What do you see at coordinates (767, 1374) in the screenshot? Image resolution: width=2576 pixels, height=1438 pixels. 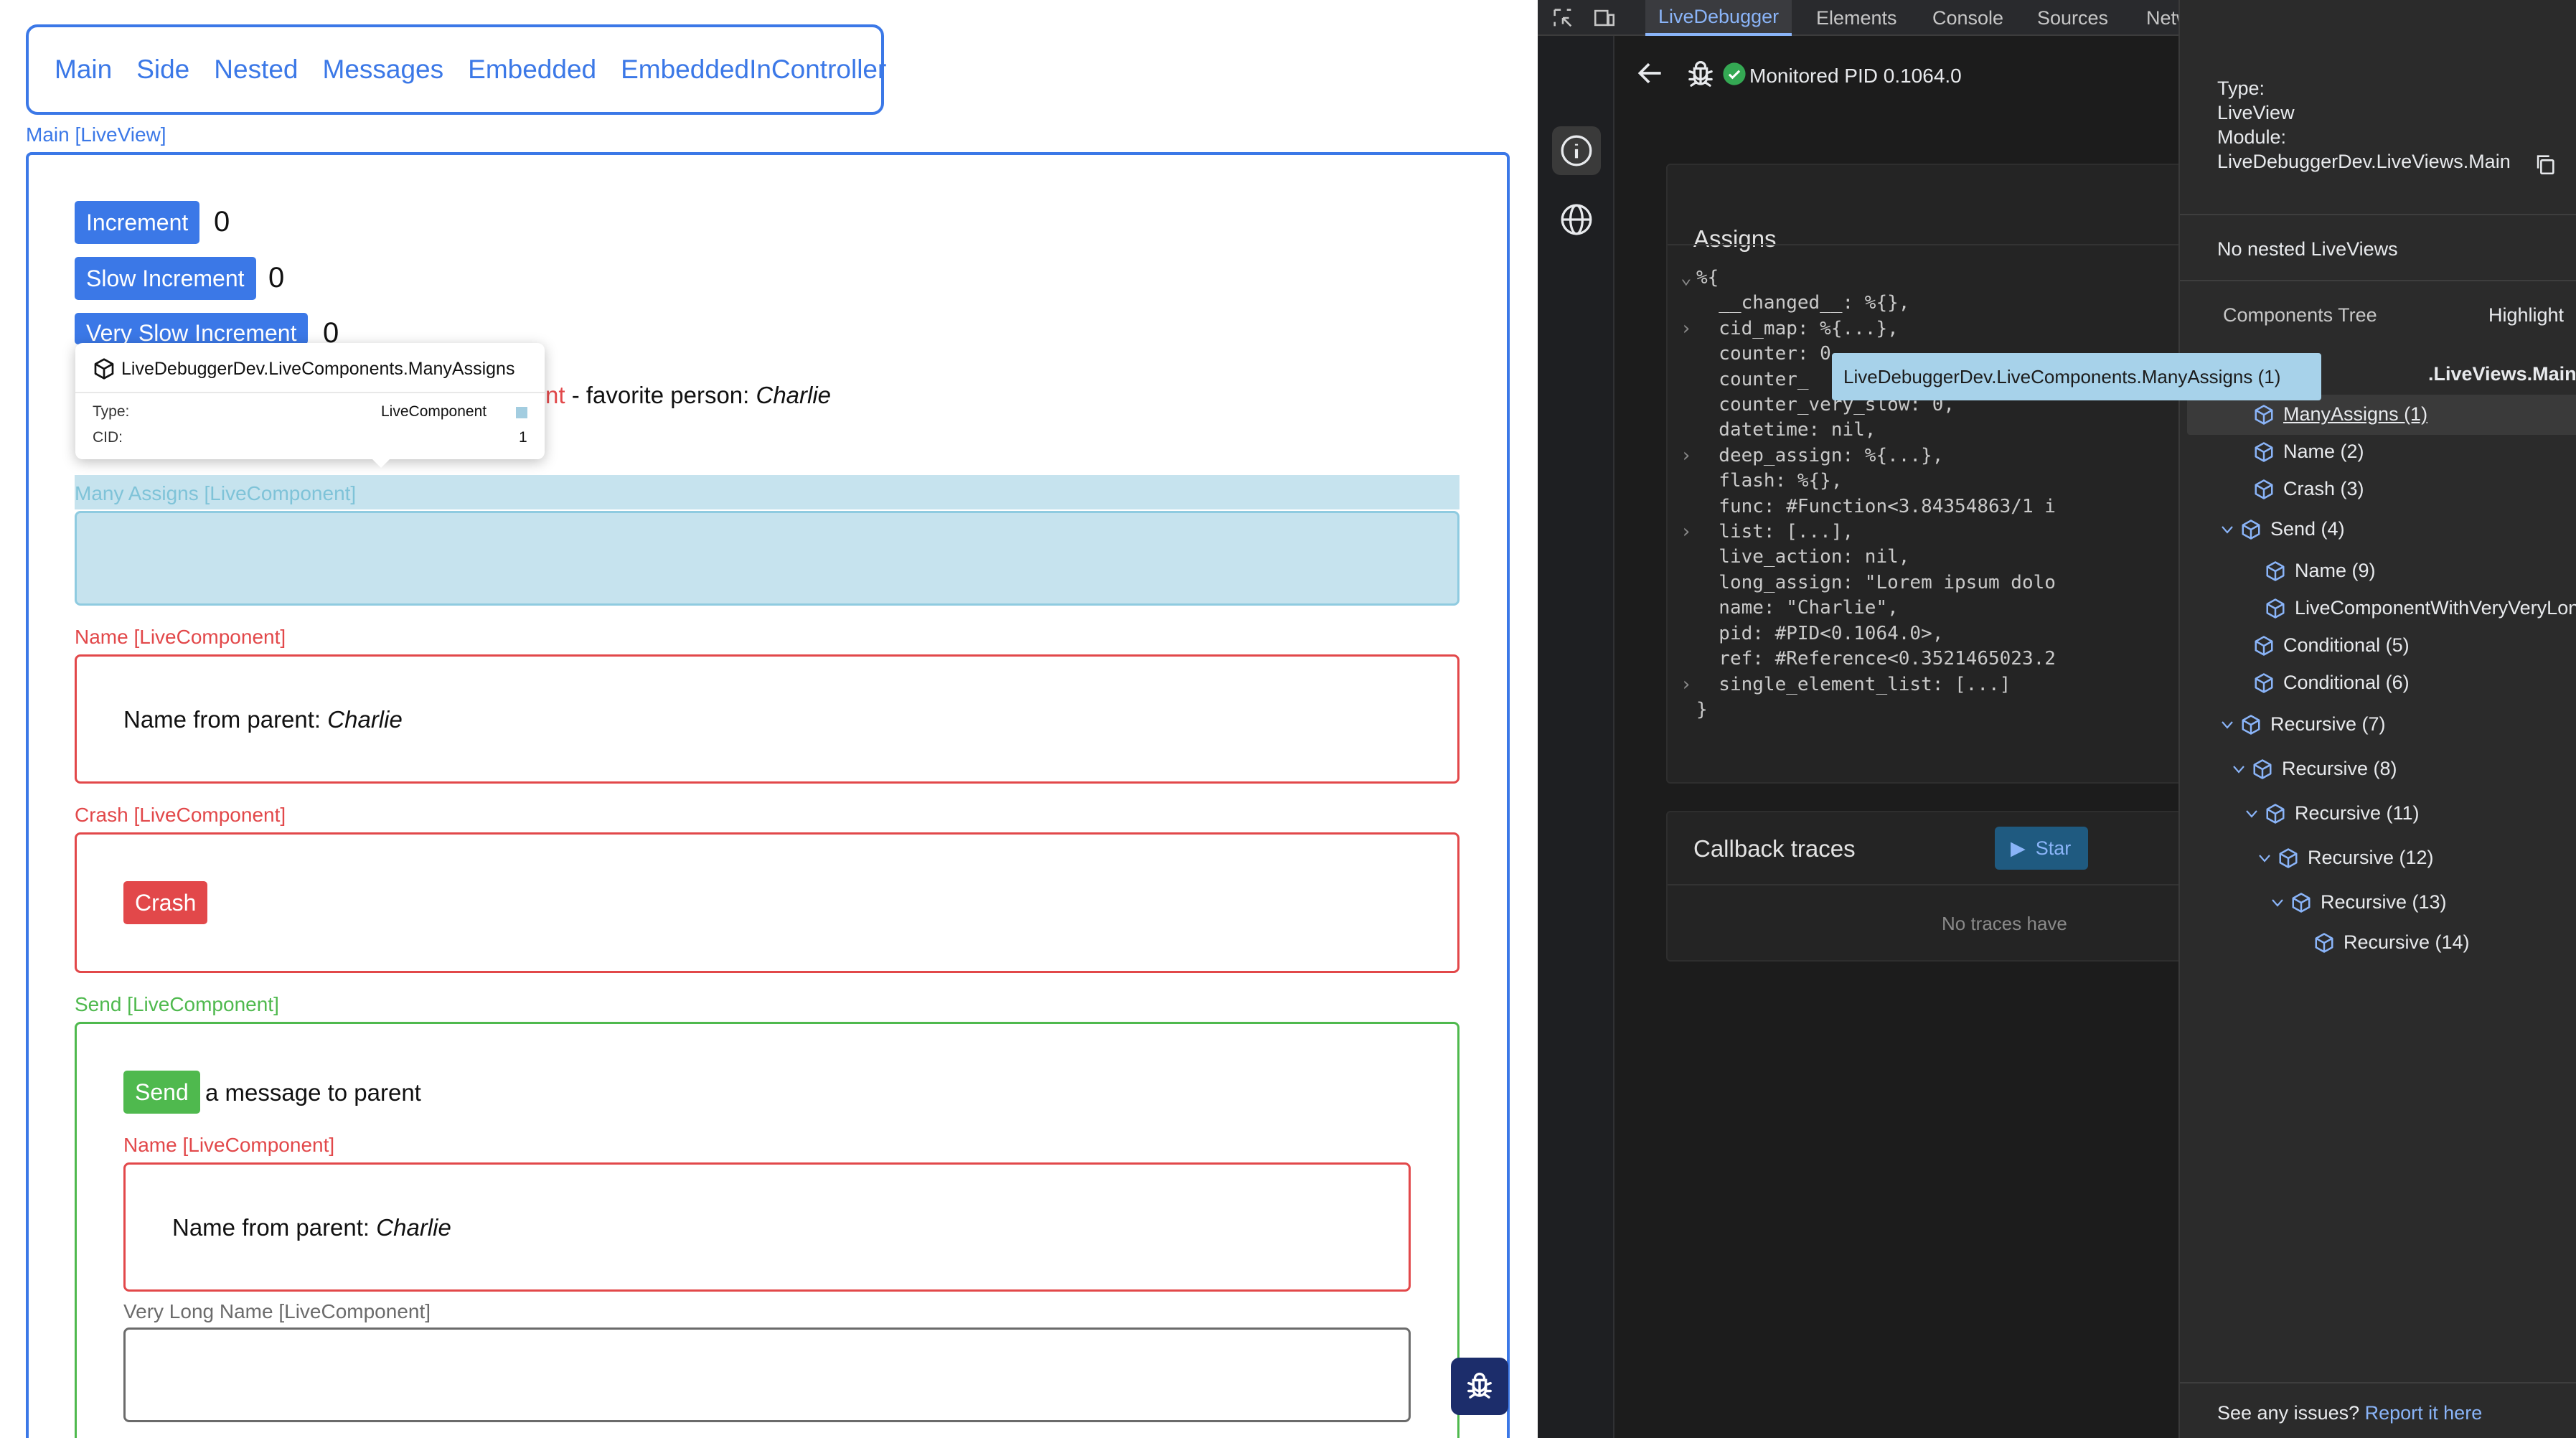 I see `very-long-name-component` at bounding box center [767, 1374].